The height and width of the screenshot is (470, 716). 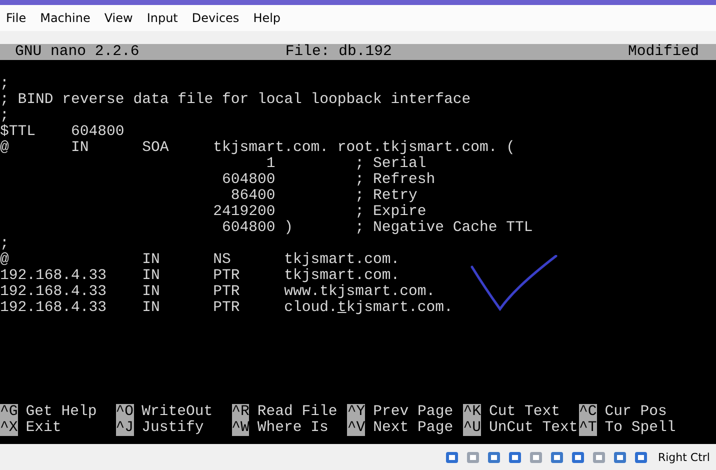 I want to click on code-line: @ IN SOA tkjsmart.com. root.tkjsmart.com. (, so click(x=258, y=148).